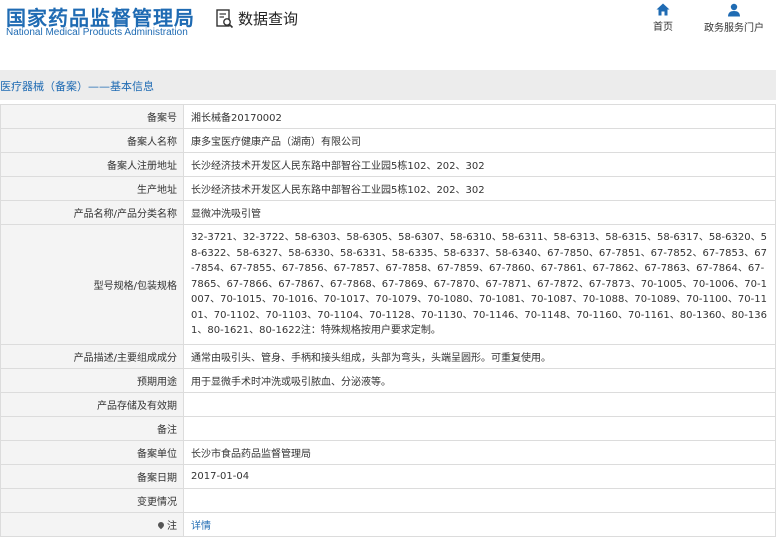  I want to click on search-document-icon, so click(225, 18).